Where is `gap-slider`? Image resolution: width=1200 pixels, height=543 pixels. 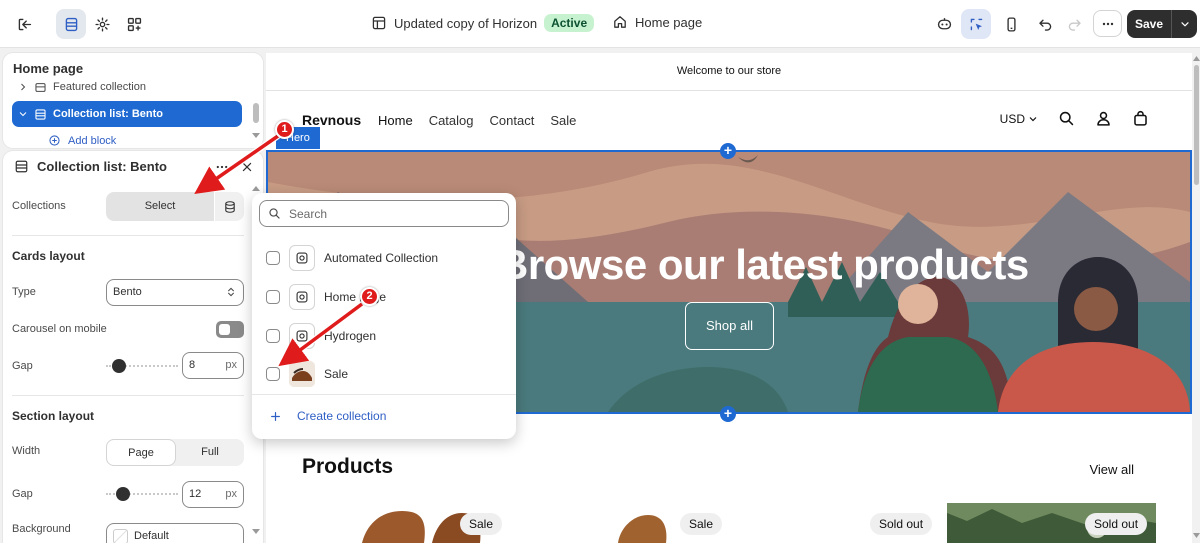
gap-slider is located at coordinates (142, 366).